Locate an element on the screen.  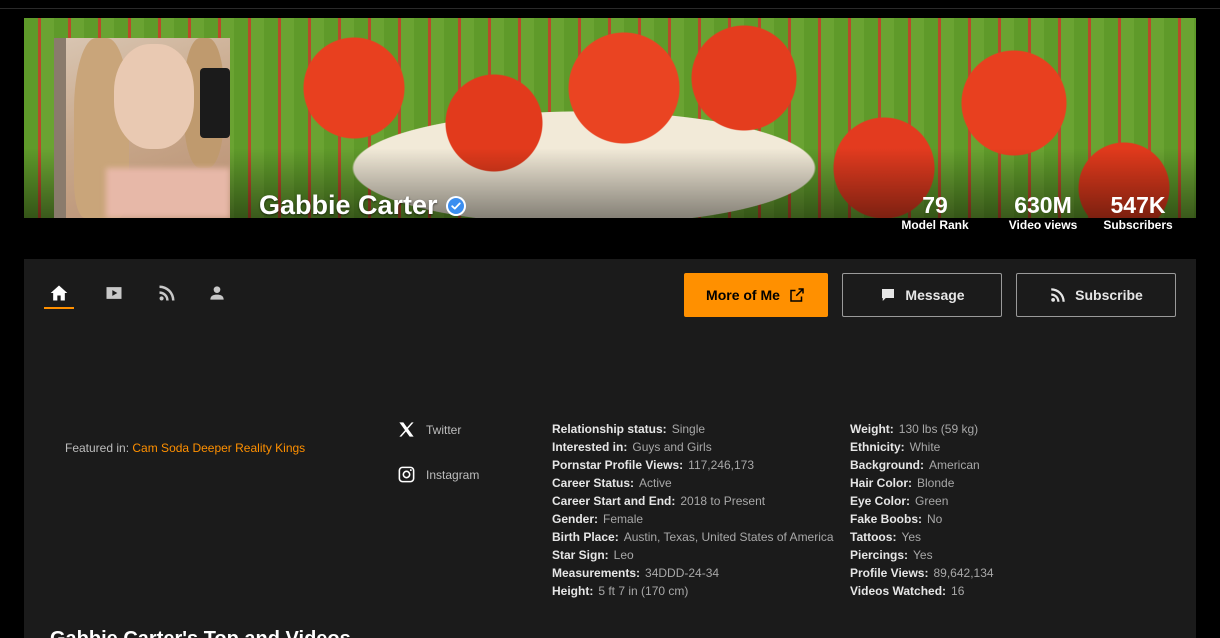
featured-prefix: Featured in: is located at coordinates (97, 448).